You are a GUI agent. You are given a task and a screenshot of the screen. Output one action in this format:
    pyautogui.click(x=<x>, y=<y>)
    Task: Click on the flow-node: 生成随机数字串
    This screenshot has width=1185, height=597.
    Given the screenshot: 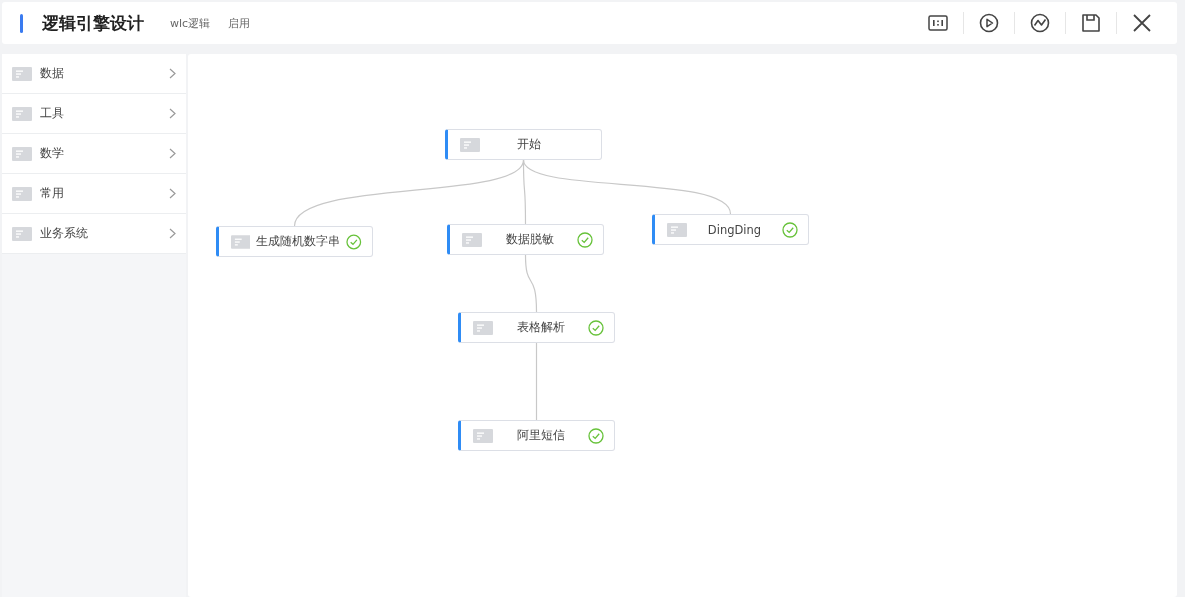 What is the action you would take?
    pyautogui.click(x=294, y=241)
    